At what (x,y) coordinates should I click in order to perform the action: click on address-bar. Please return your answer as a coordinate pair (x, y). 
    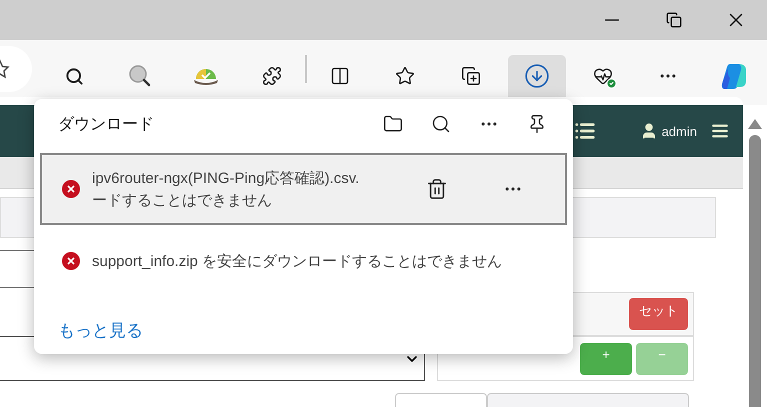
    Looking at the image, I should click on (16, 69).